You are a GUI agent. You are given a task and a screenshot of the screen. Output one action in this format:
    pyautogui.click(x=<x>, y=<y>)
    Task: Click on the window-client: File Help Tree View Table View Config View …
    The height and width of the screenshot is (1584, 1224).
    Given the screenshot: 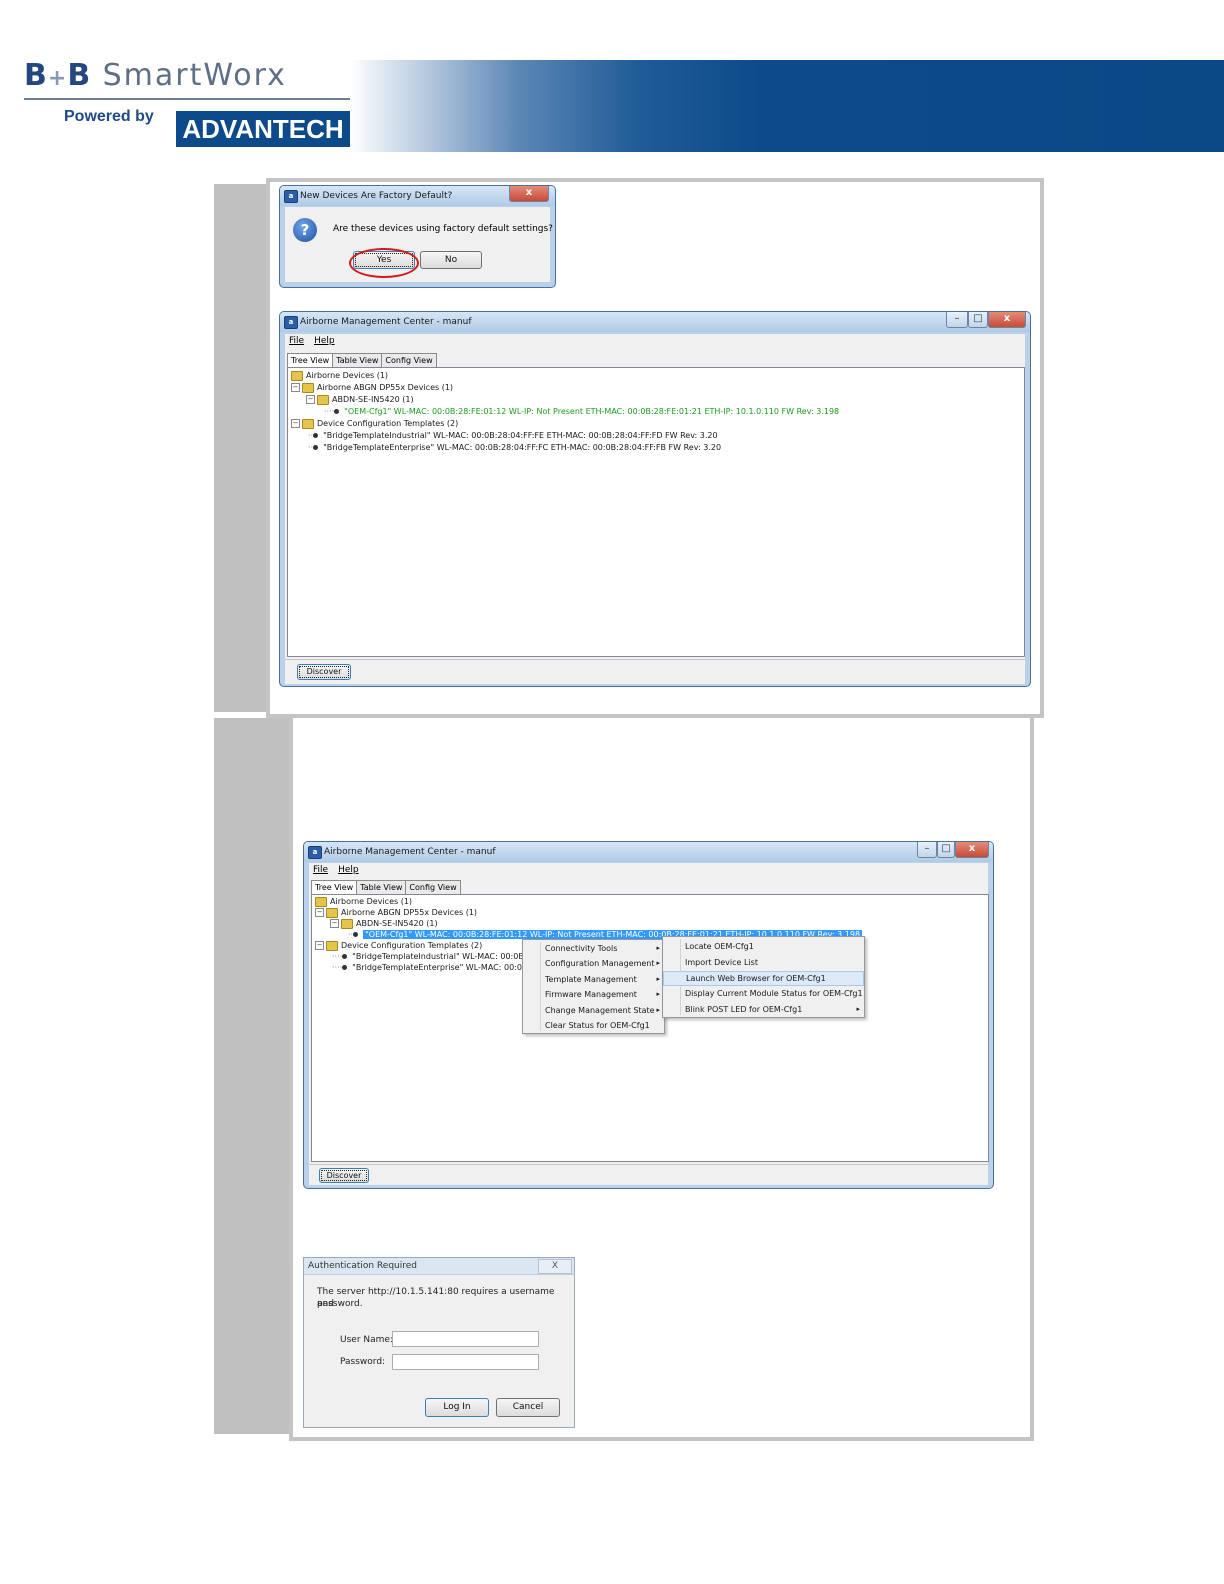 What is the action you would take?
    pyautogui.click(x=655, y=509)
    